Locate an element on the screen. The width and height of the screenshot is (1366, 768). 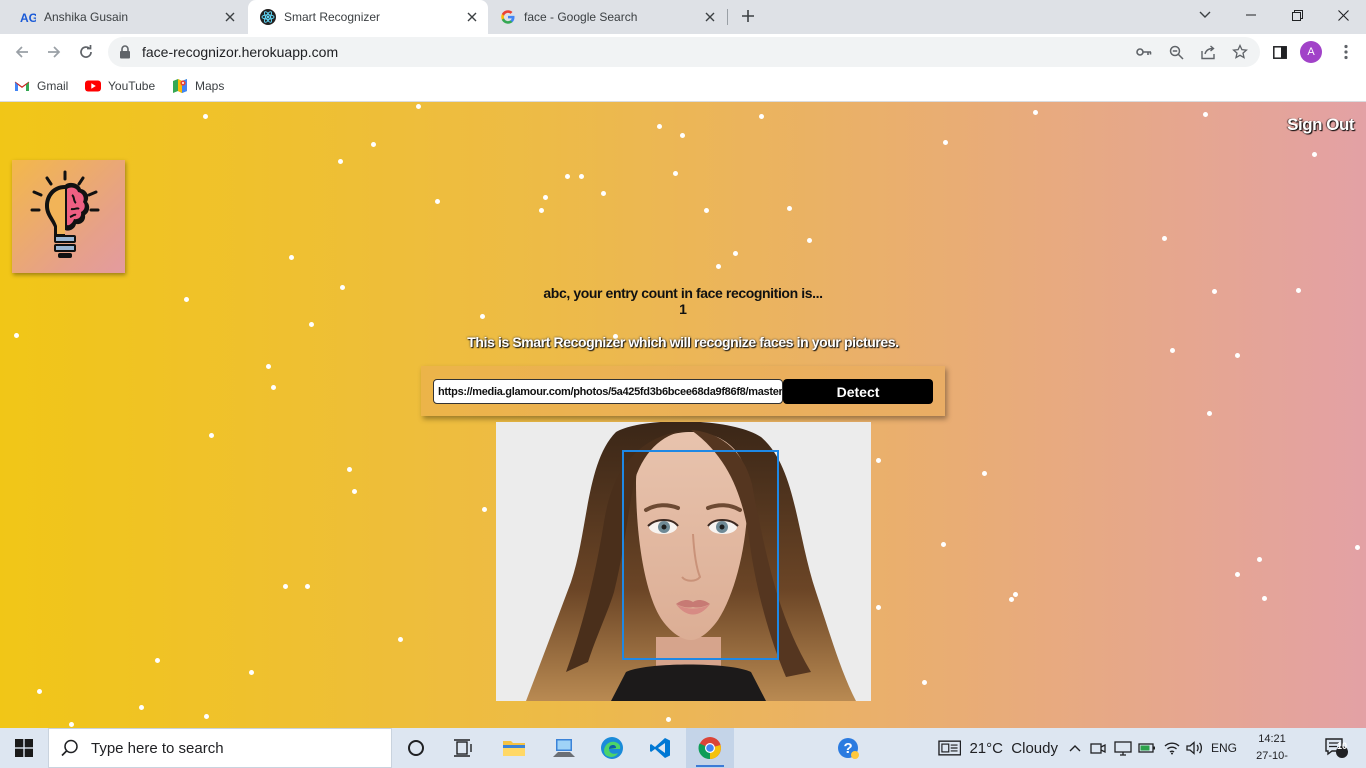
key-icon is located at coordinates (1144, 52).